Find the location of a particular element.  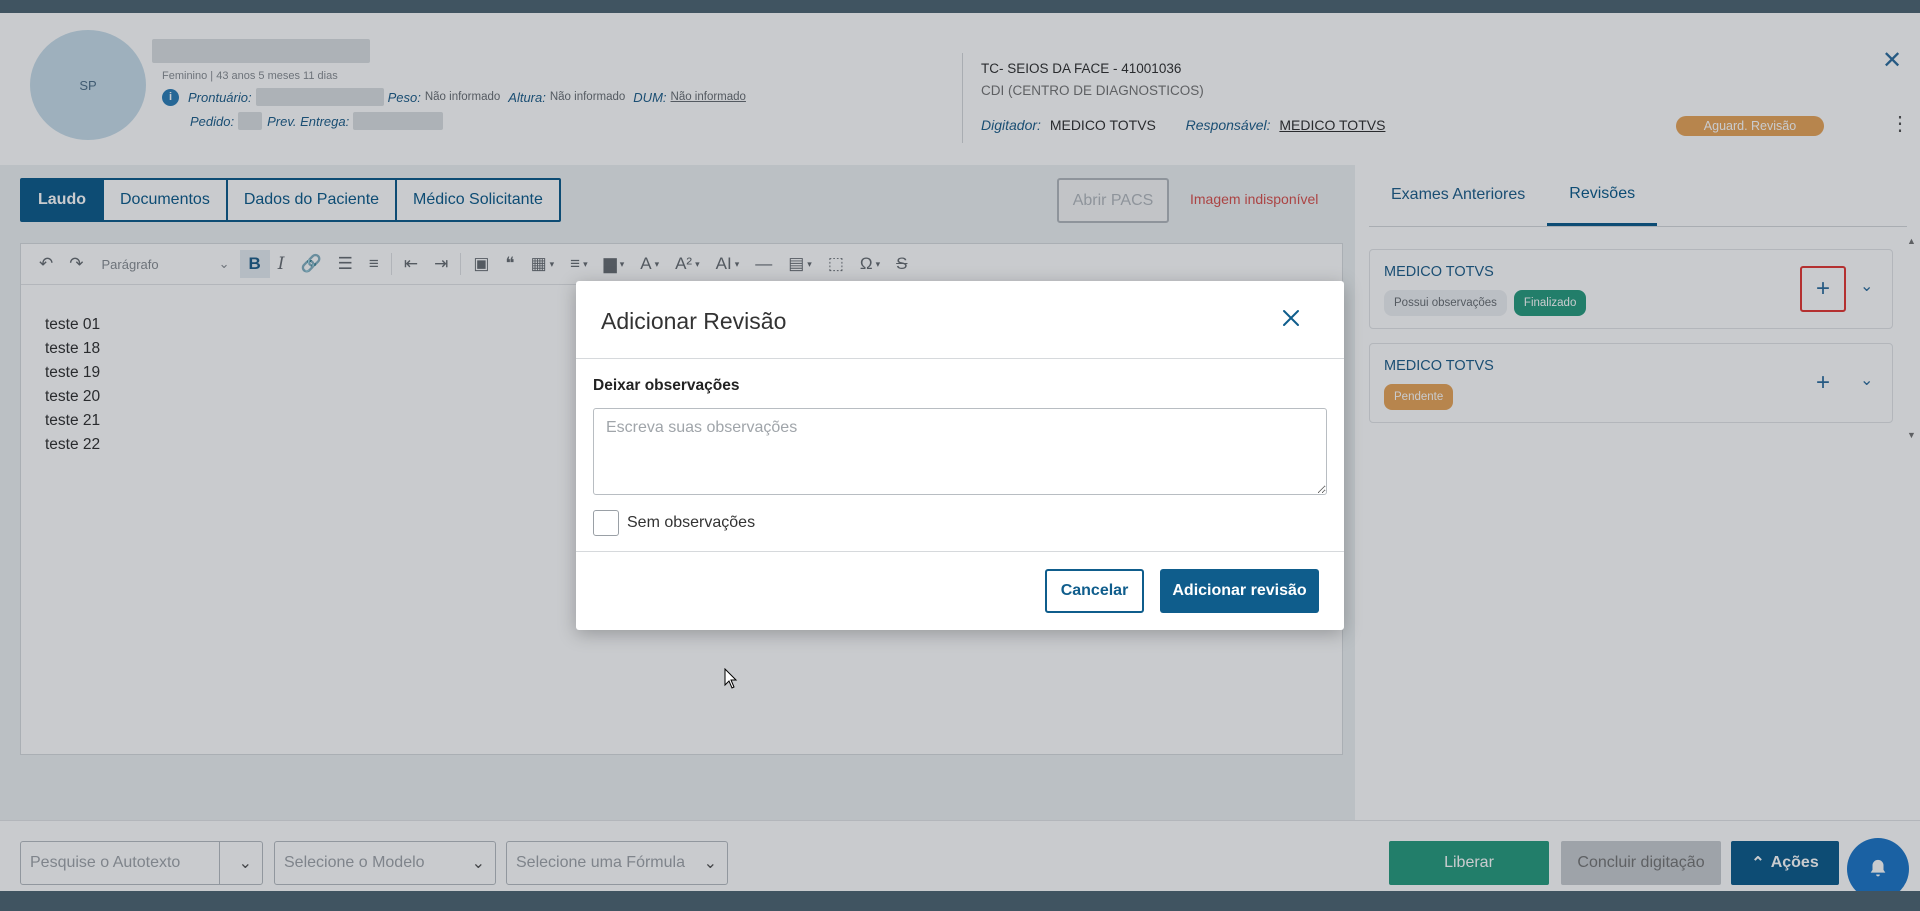

add-review-submit-button: Adicionar revisão is located at coordinates (1239, 591).